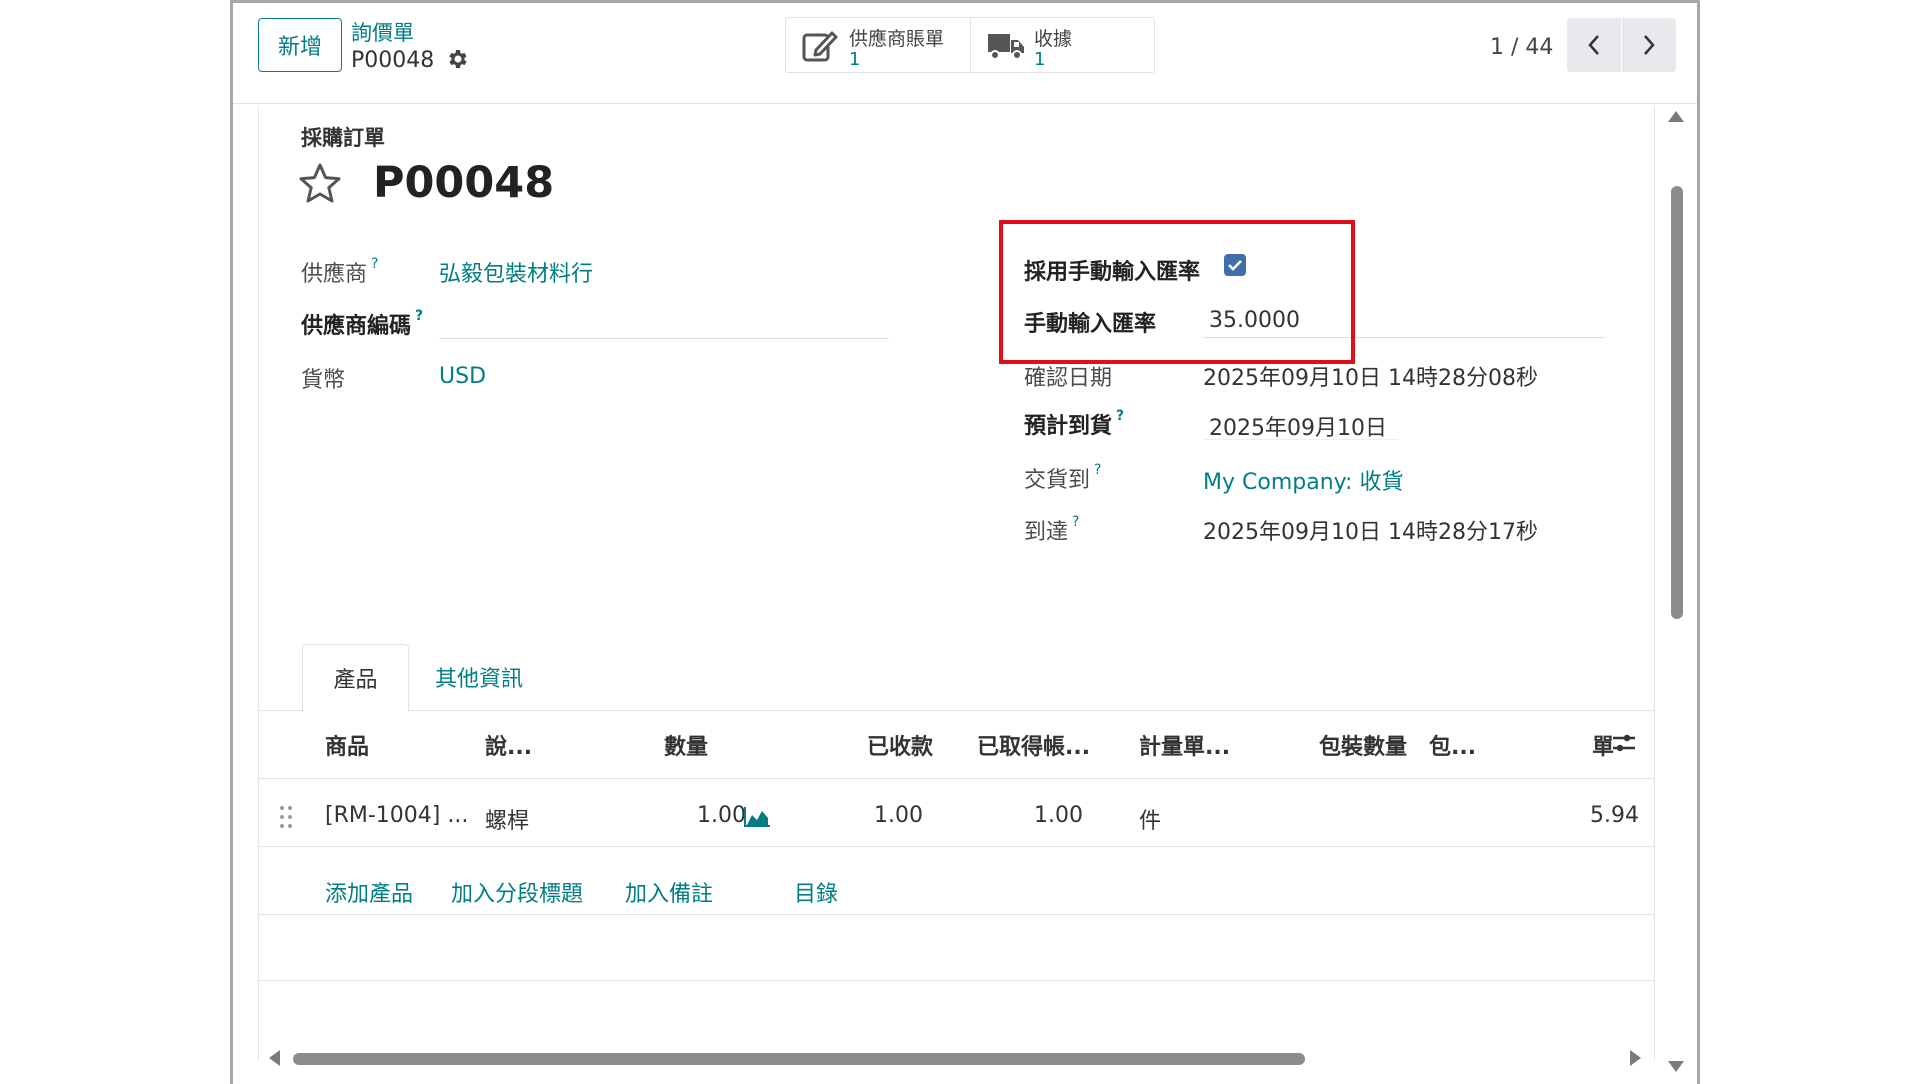  I want to click on empty-row-divider, so click(956, 980).